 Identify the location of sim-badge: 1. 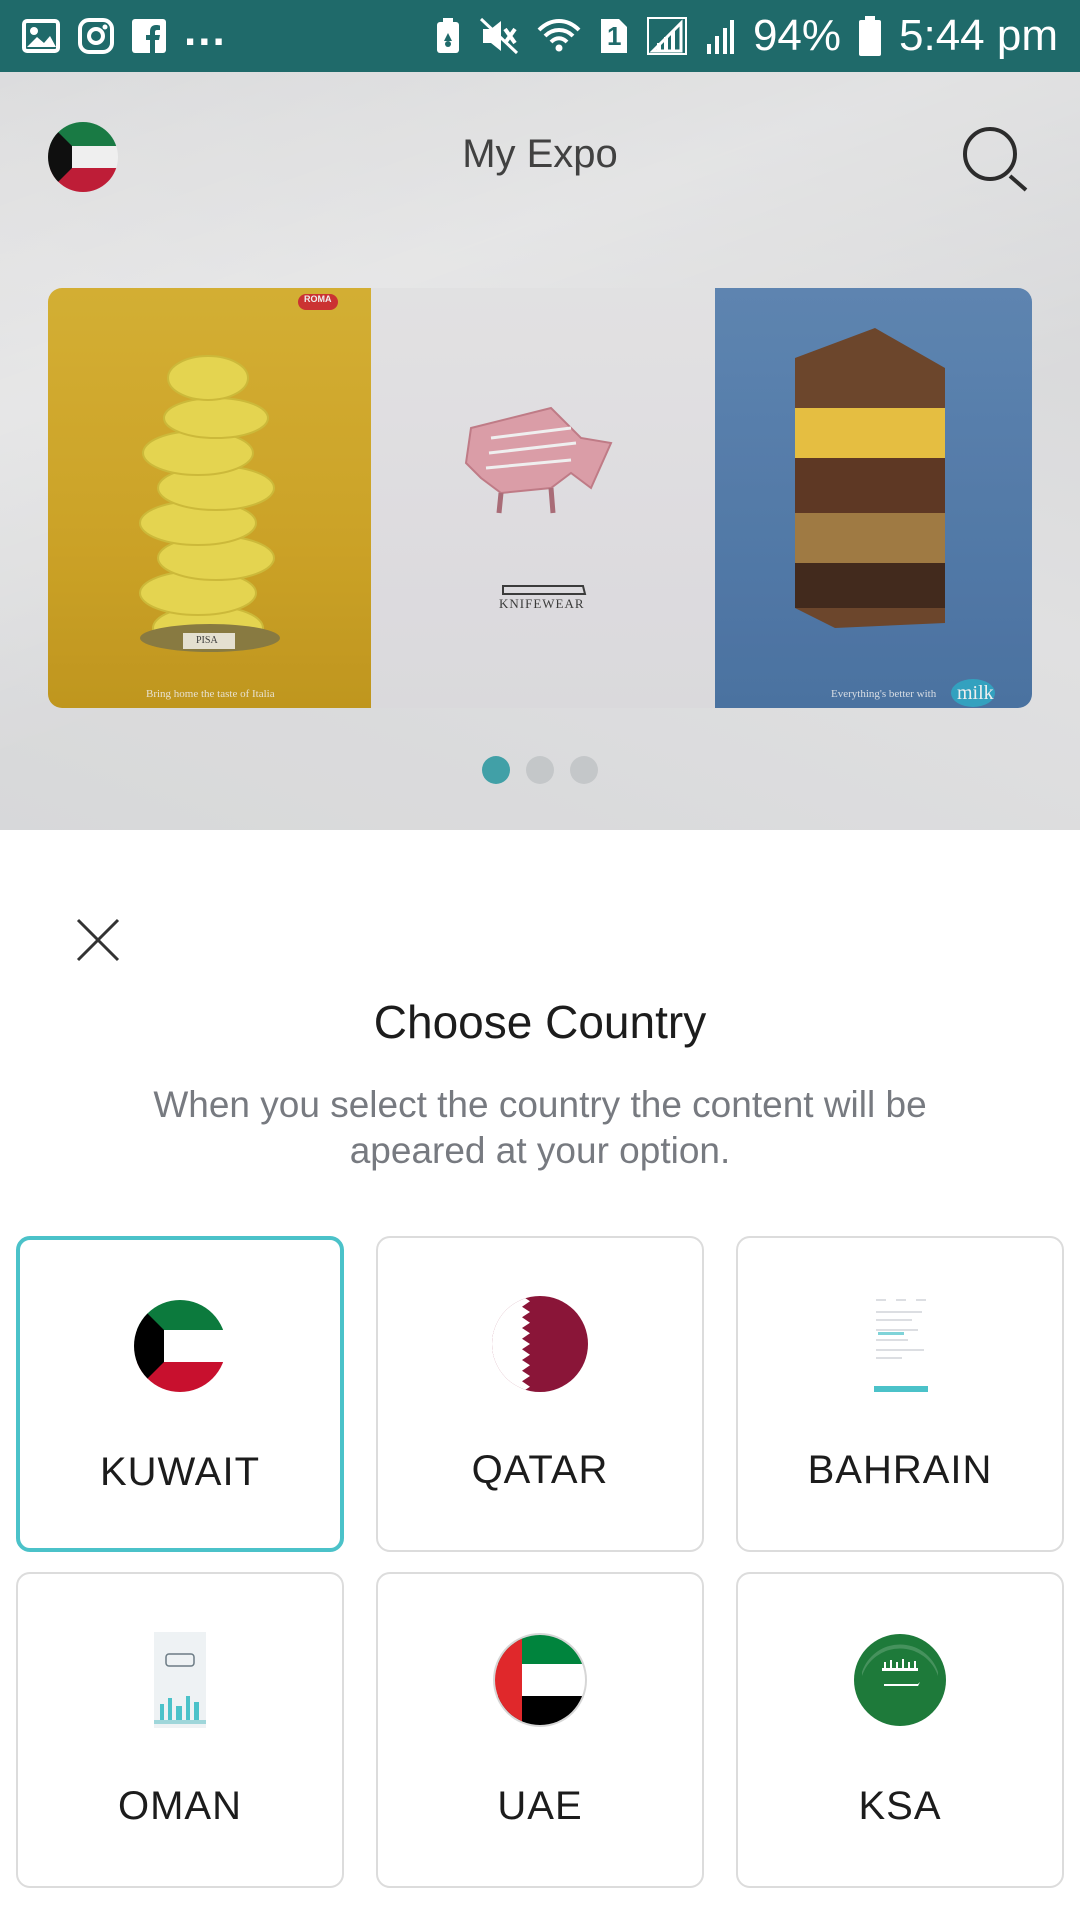
(614, 36).